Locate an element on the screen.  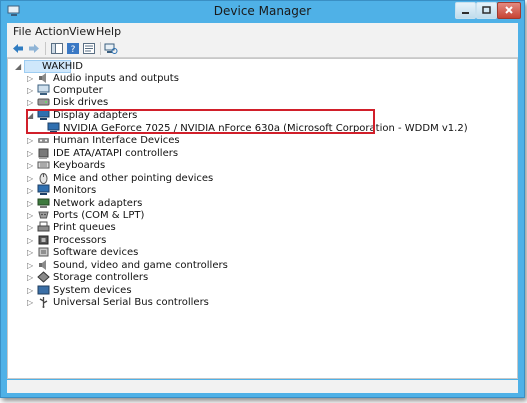
menu-file: File is located at coordinates (22, 31).